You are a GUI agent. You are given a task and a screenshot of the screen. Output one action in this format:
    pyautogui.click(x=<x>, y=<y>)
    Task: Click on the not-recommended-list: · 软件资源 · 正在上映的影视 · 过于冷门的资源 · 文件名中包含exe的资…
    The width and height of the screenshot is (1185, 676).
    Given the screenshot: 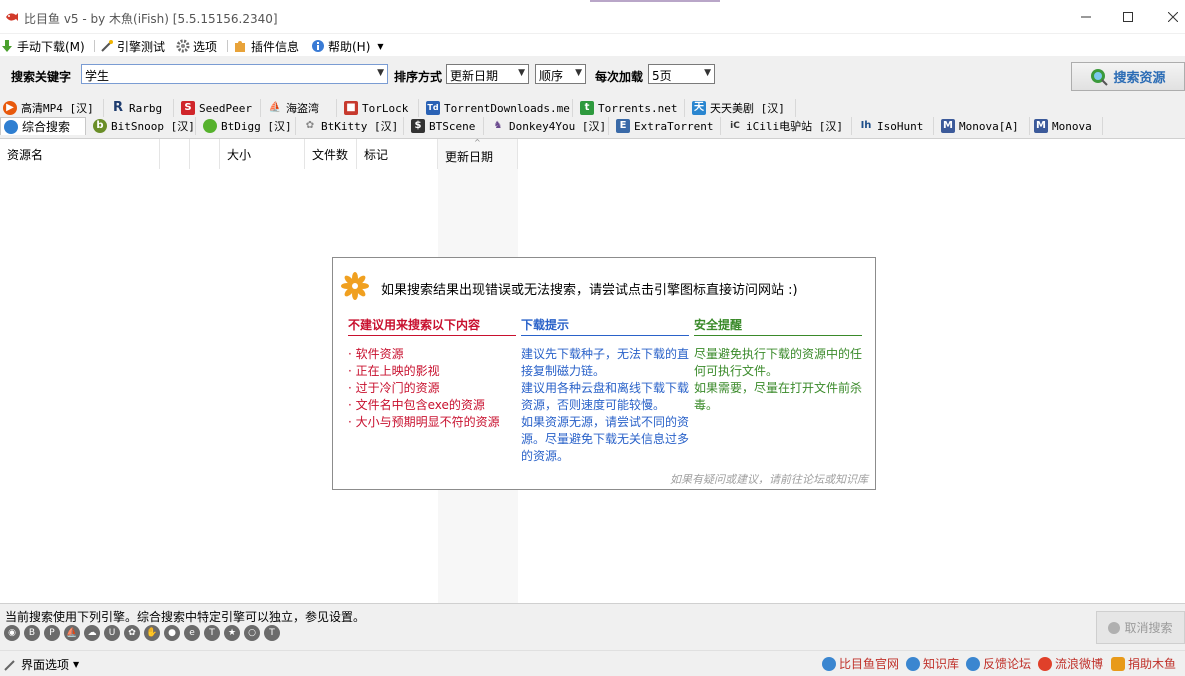 What is the action you would take?
    pyautogui.click(x=432, y=388)
    